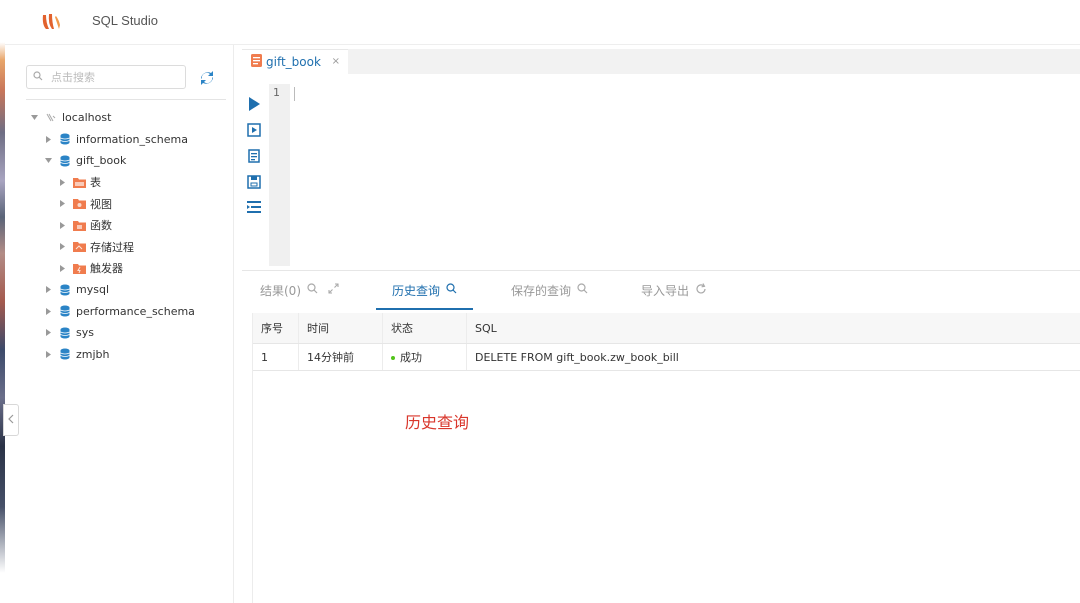 This screenshot has width=1080, height=603. What do you see at coordinates (437, 422) in the screenshot?
I see `annotation-text: 历史查询` at bounding box center [437, 422].